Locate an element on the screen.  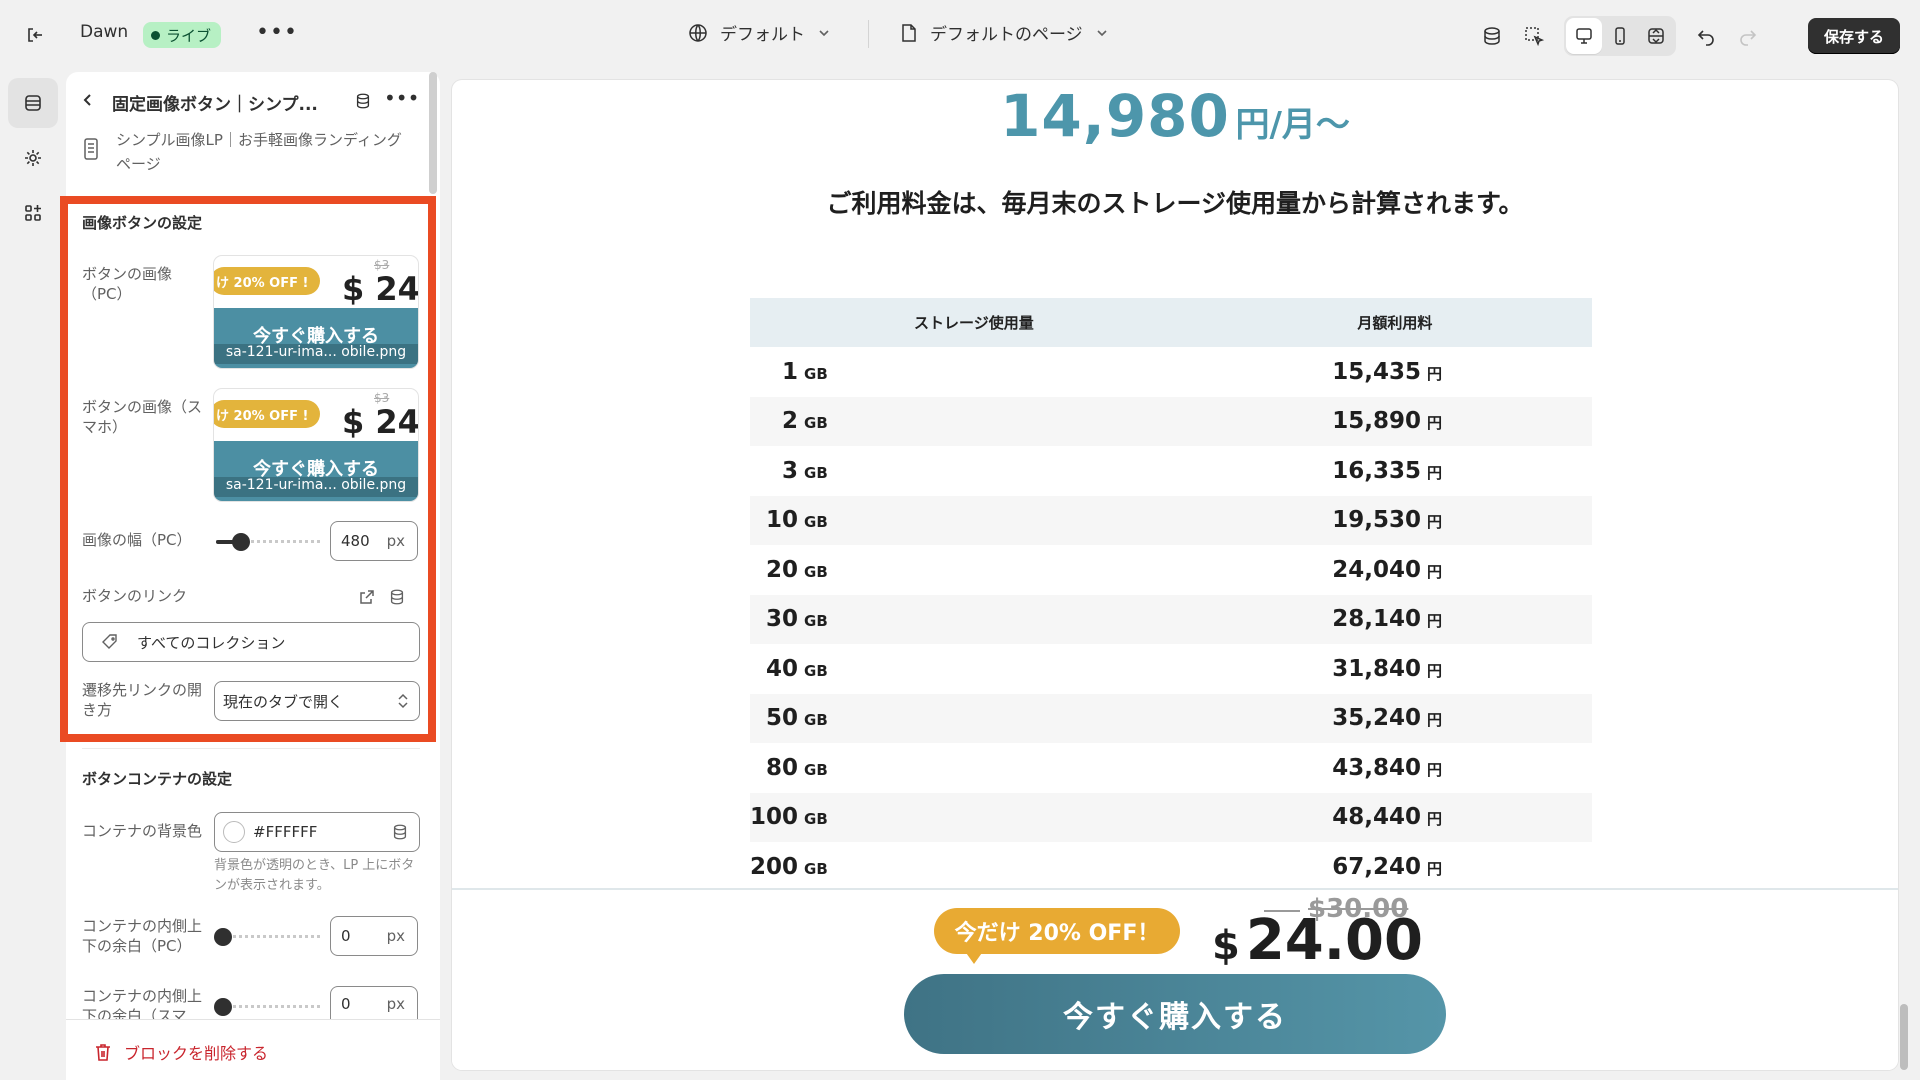
table-row: 10 GB 19,530 円 is located at coordinates (1171, 520).